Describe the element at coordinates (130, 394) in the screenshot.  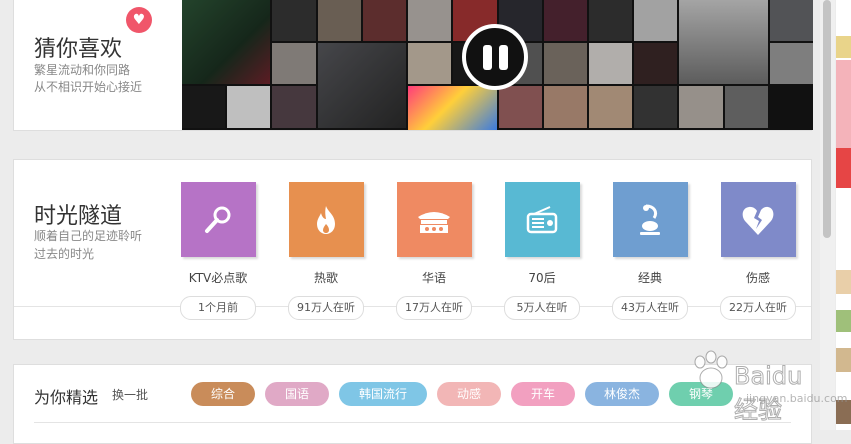
I see `refresh-batch-link: 换一批` at that location.